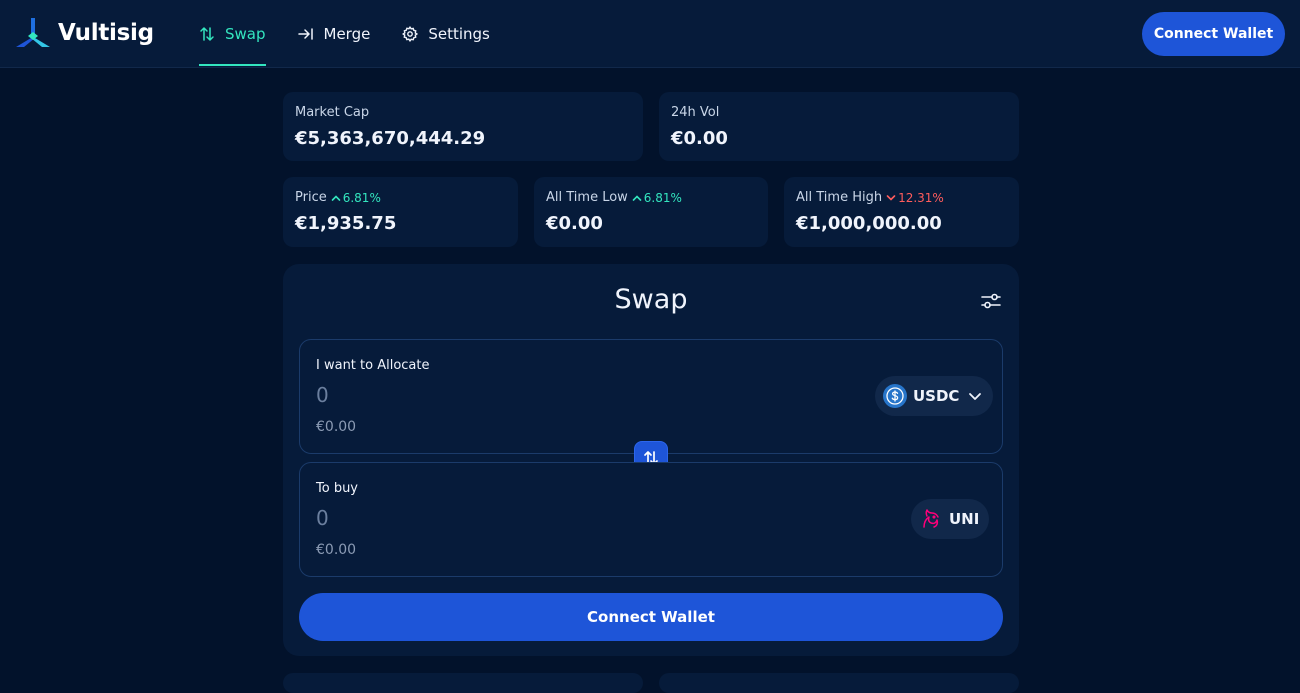 This screenshot has width=1300, height=693. I want to click on price-card: Price 6.81% €1,935.75, so click(400, 212).